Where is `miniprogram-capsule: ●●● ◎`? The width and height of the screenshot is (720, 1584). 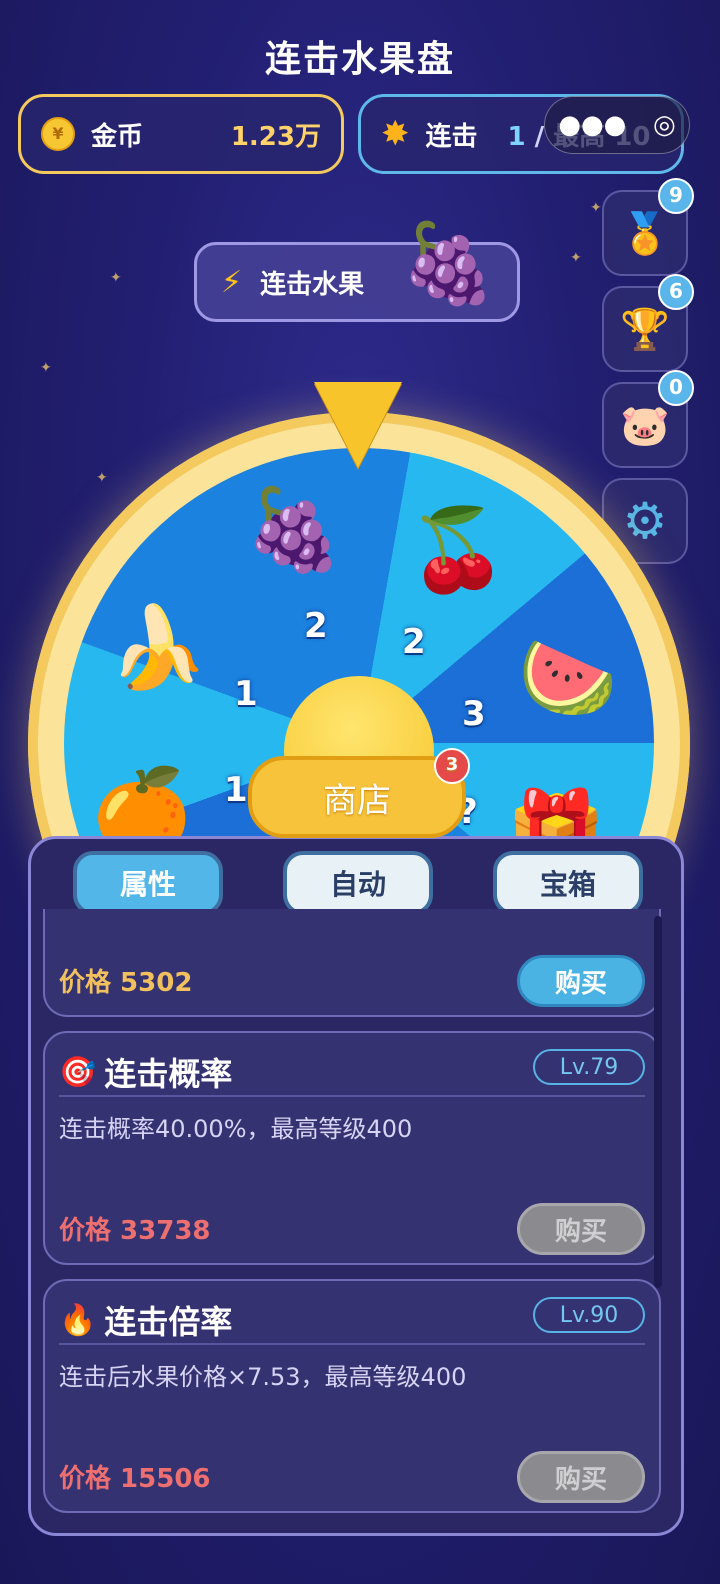
miniprogram-capsule: ●●● ◎ is located at coordinates (617, 125).